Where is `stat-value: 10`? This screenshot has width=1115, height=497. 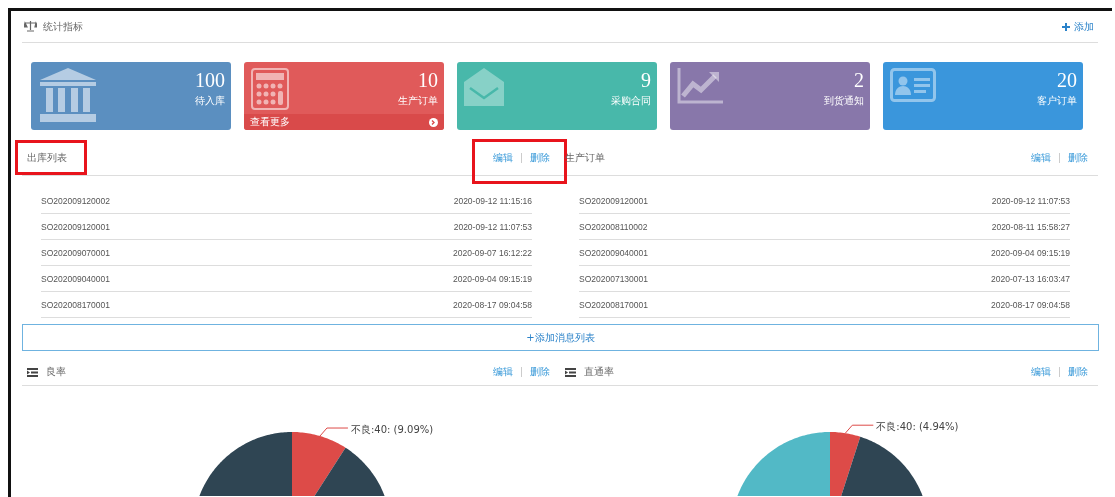 stat-value: 10 is located at coordinates (428, 80).